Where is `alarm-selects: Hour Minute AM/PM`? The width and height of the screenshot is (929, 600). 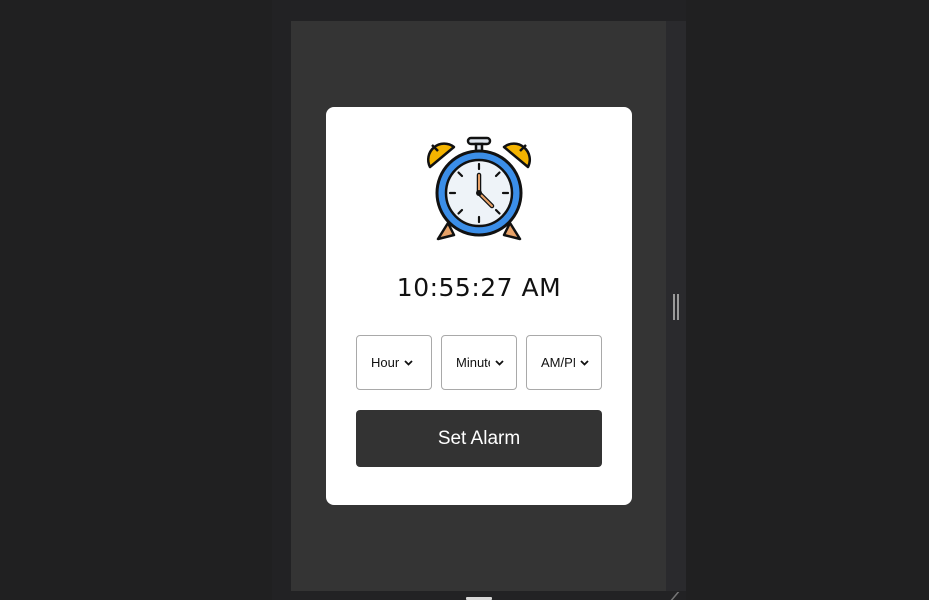
alarm-selects: Hour Minute AM/PM is located at coordinates (479, 362).